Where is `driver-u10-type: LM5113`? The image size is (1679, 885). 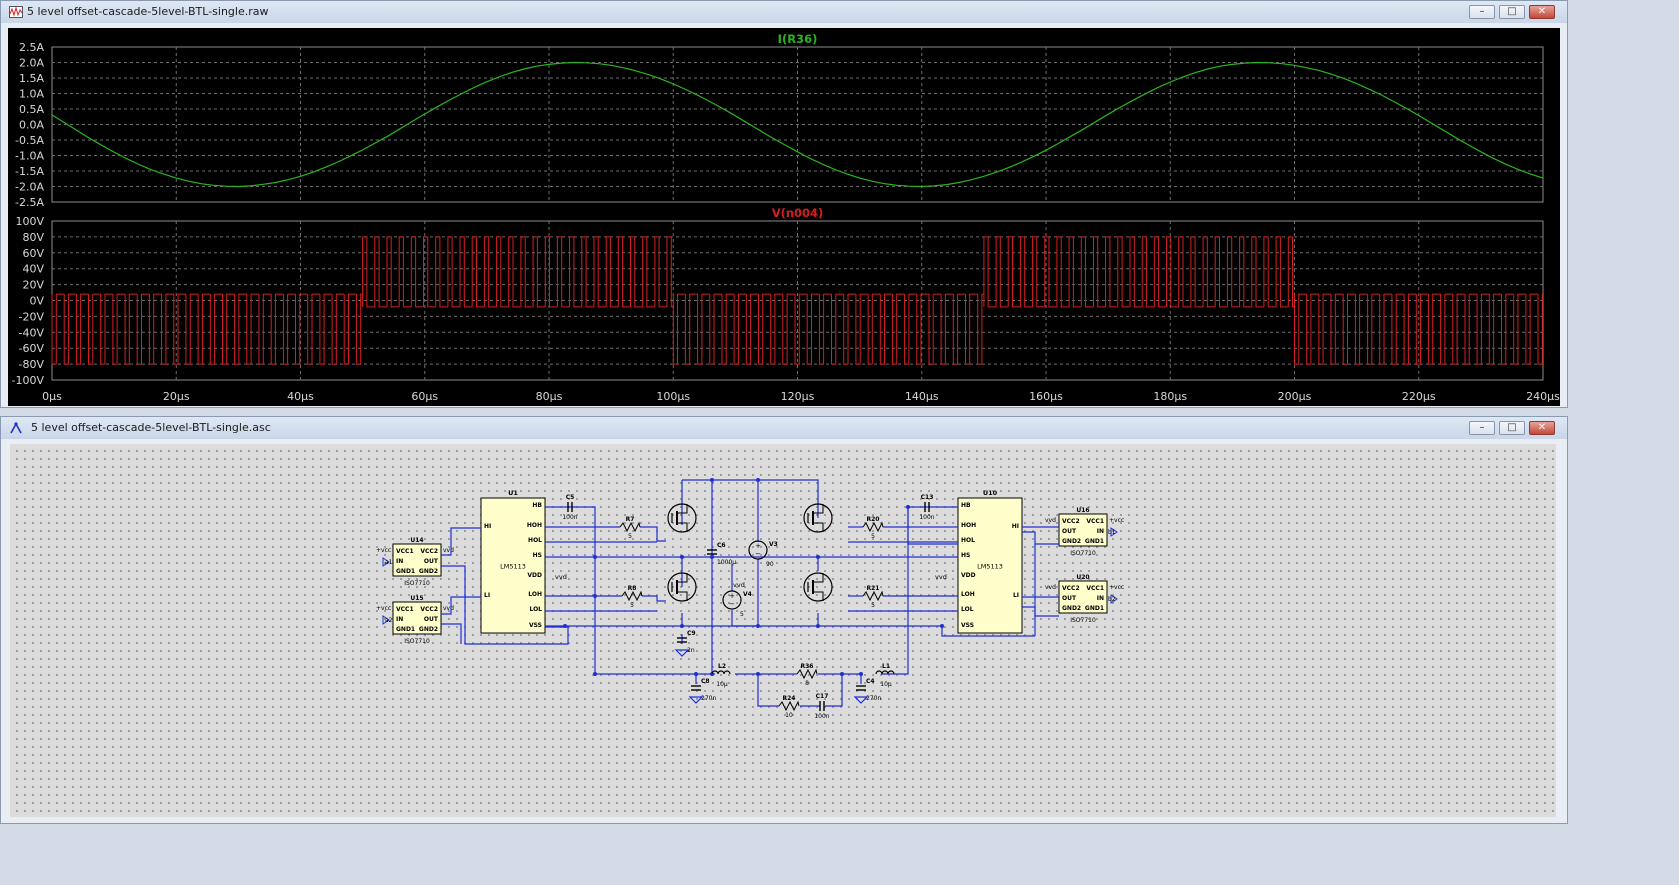
driver-u10-type: LM5113 is located at coordinates (990, 567).